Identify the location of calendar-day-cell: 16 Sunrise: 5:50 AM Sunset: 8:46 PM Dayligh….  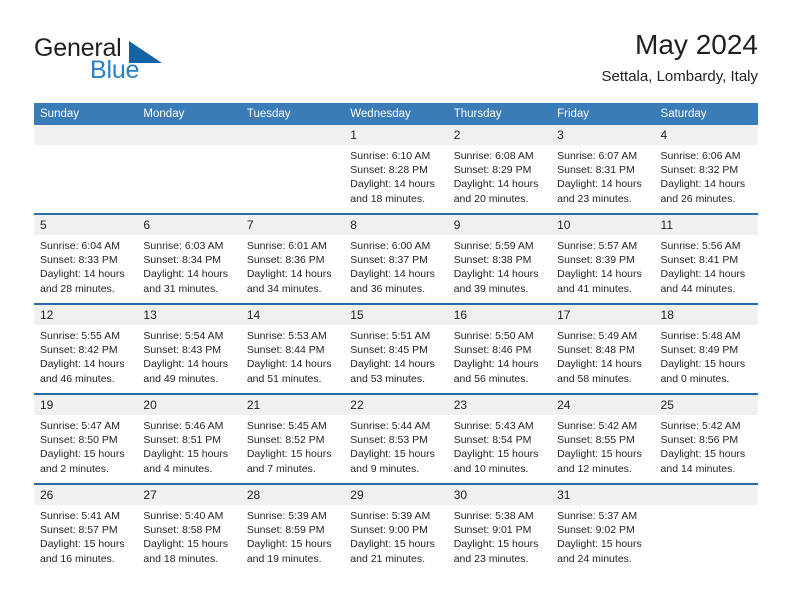
(499, 348).